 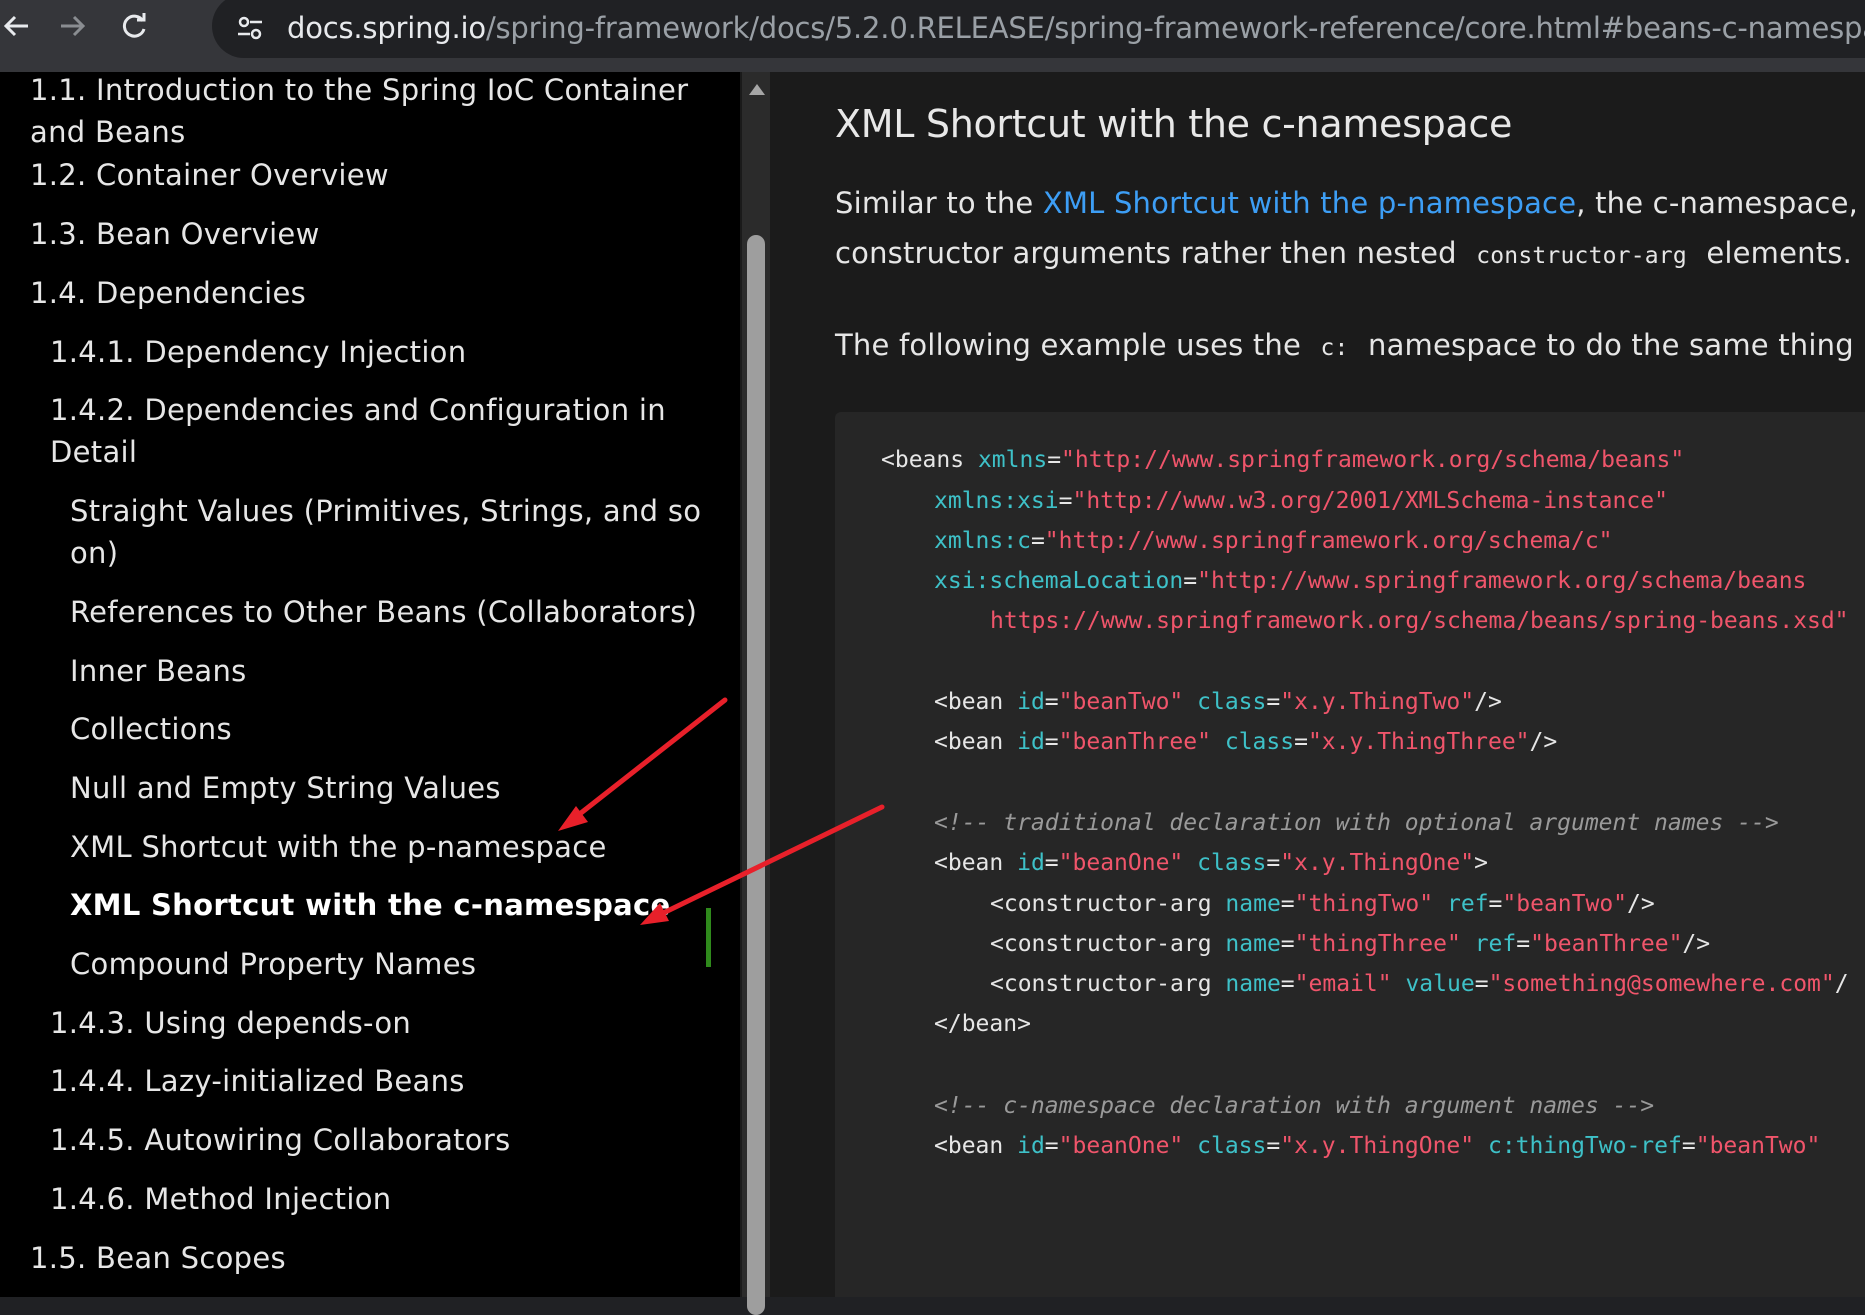 I want to click on arrow-left-icon, so click(x=15, y=26).